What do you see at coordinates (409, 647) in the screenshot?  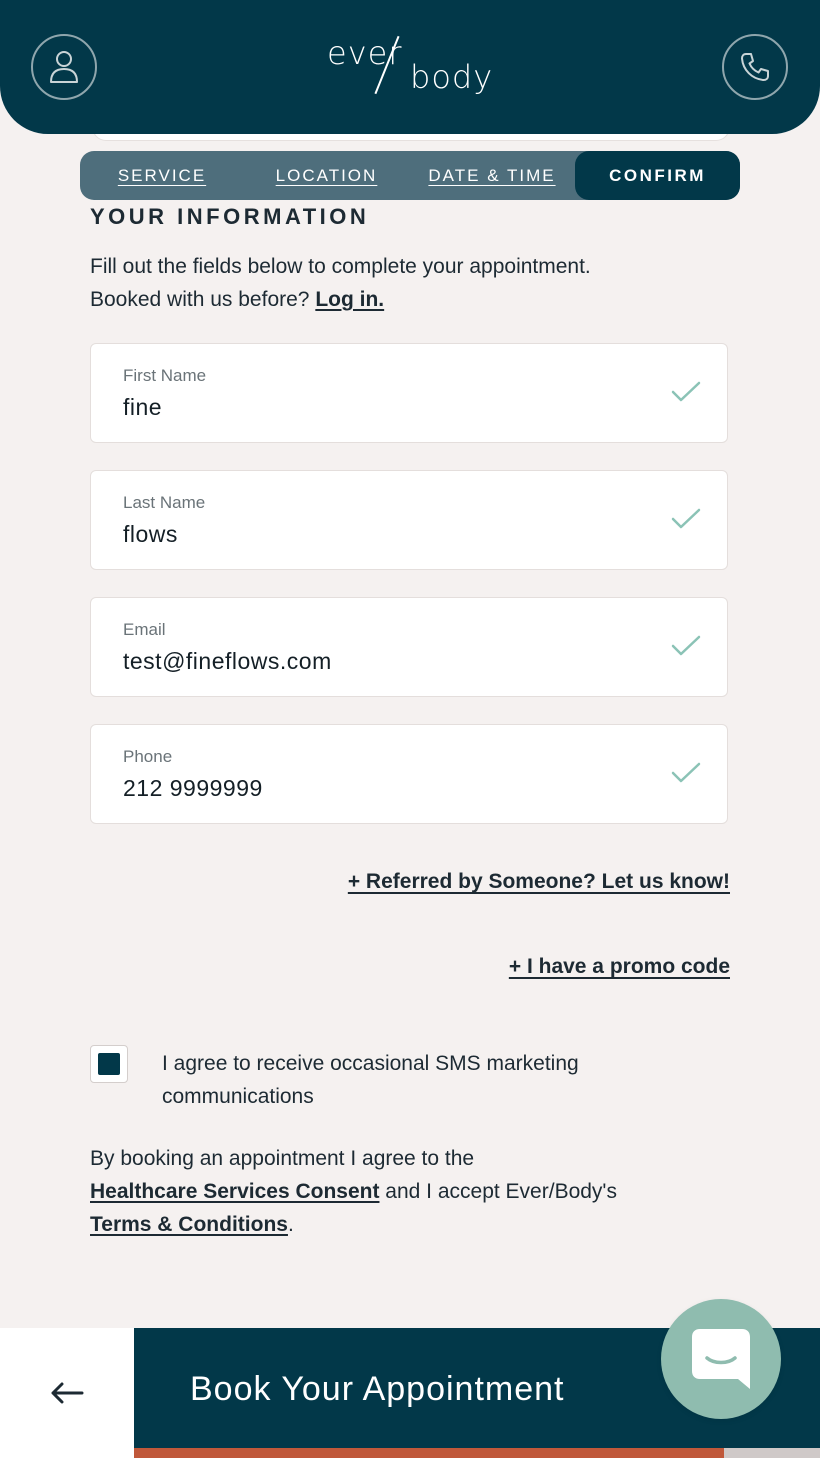 I see `email-field: Email test@fineflows.com` at bounding box center [409, 647].